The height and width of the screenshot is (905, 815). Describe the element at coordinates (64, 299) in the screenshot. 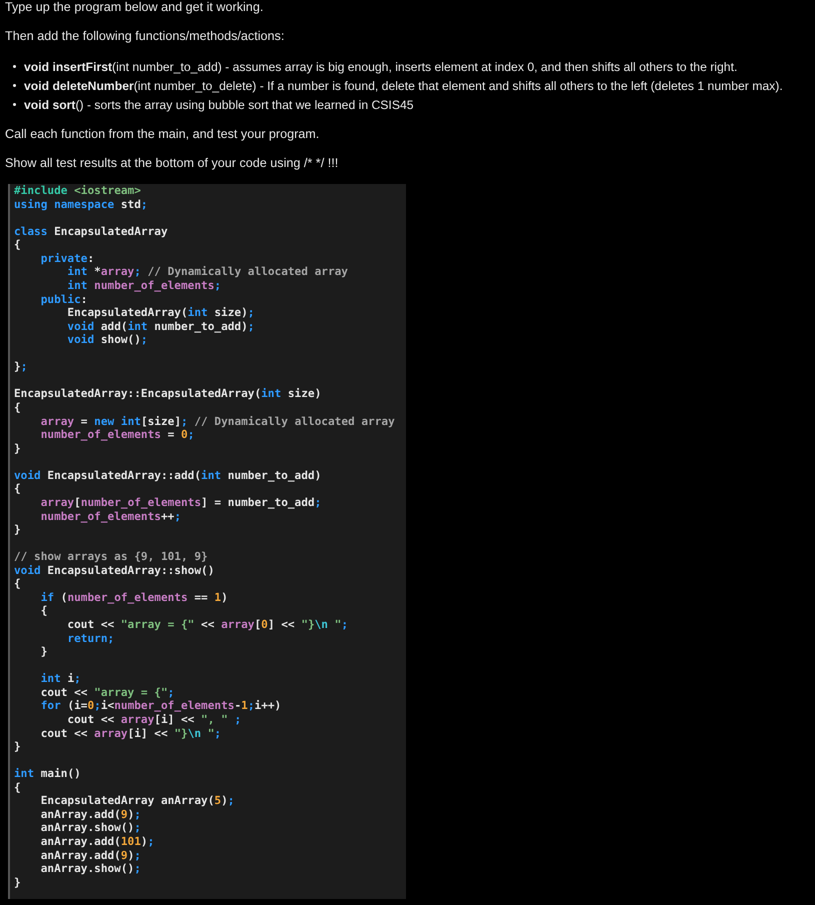

I see `code-line: public:` at that location.